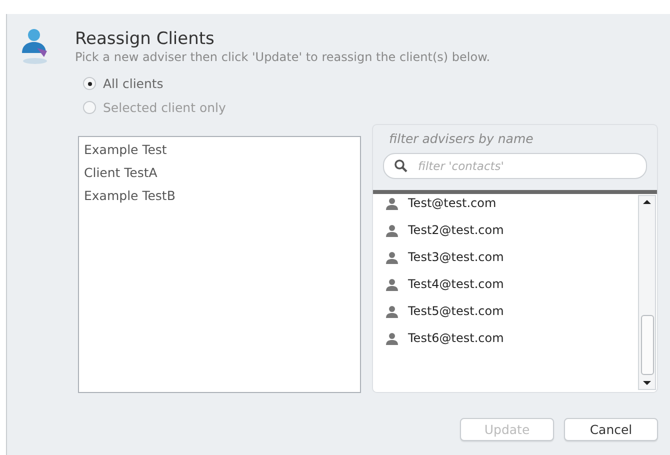 The height and width of the screenshot is (455, 670). I want to click on search-field: filter 'contacts', so click(515, 166).